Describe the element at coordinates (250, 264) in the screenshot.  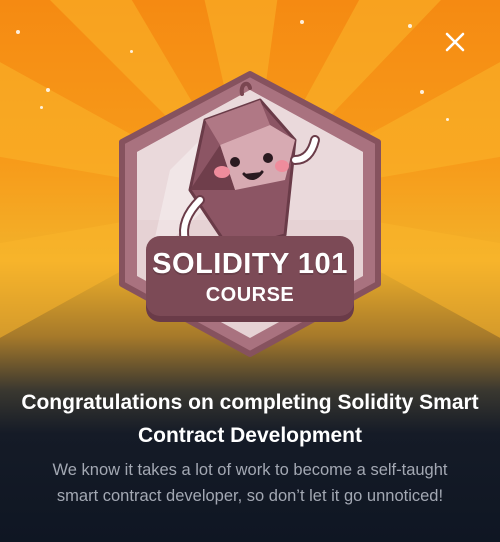
I see `badge-title: SOLIDITY 101` at that location.